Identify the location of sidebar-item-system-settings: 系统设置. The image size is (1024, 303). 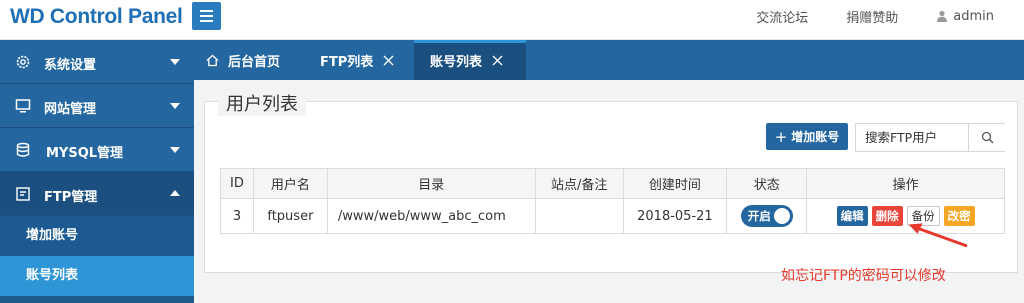
(97, 62).